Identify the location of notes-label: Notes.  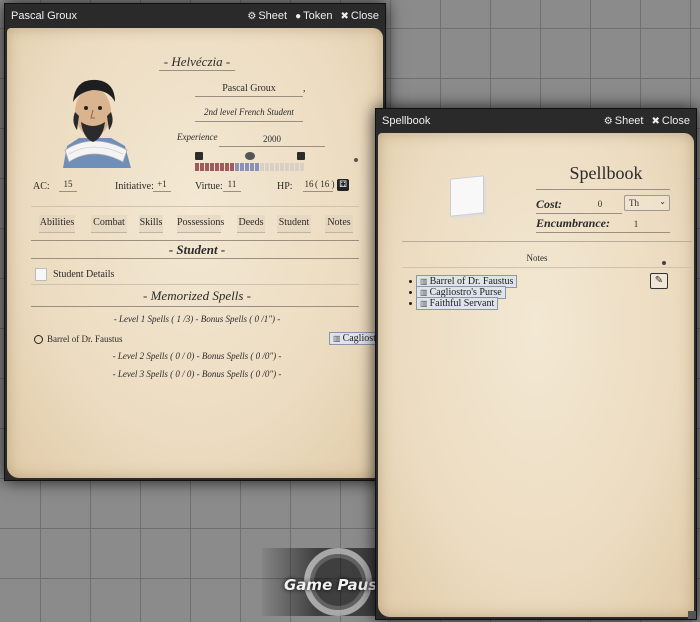
(537, 258).